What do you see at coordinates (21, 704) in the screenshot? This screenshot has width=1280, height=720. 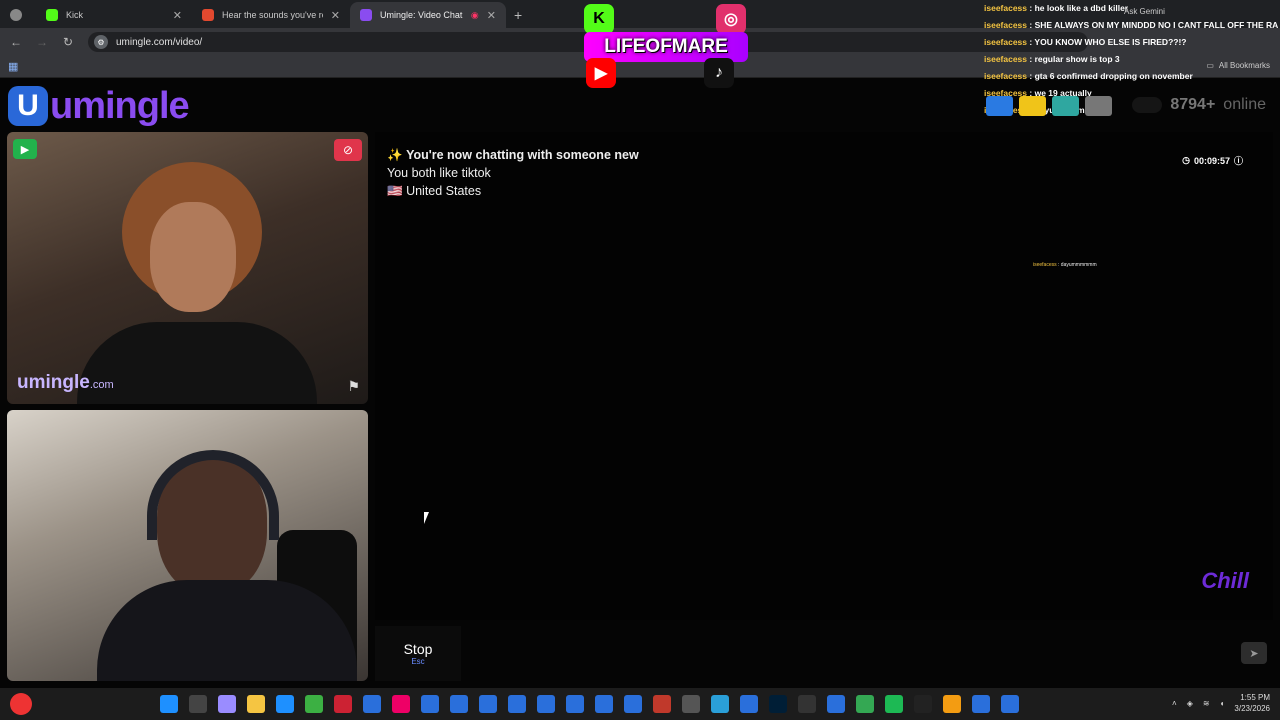 I see `pinned-app-icon` at bounding box center [21, 704].